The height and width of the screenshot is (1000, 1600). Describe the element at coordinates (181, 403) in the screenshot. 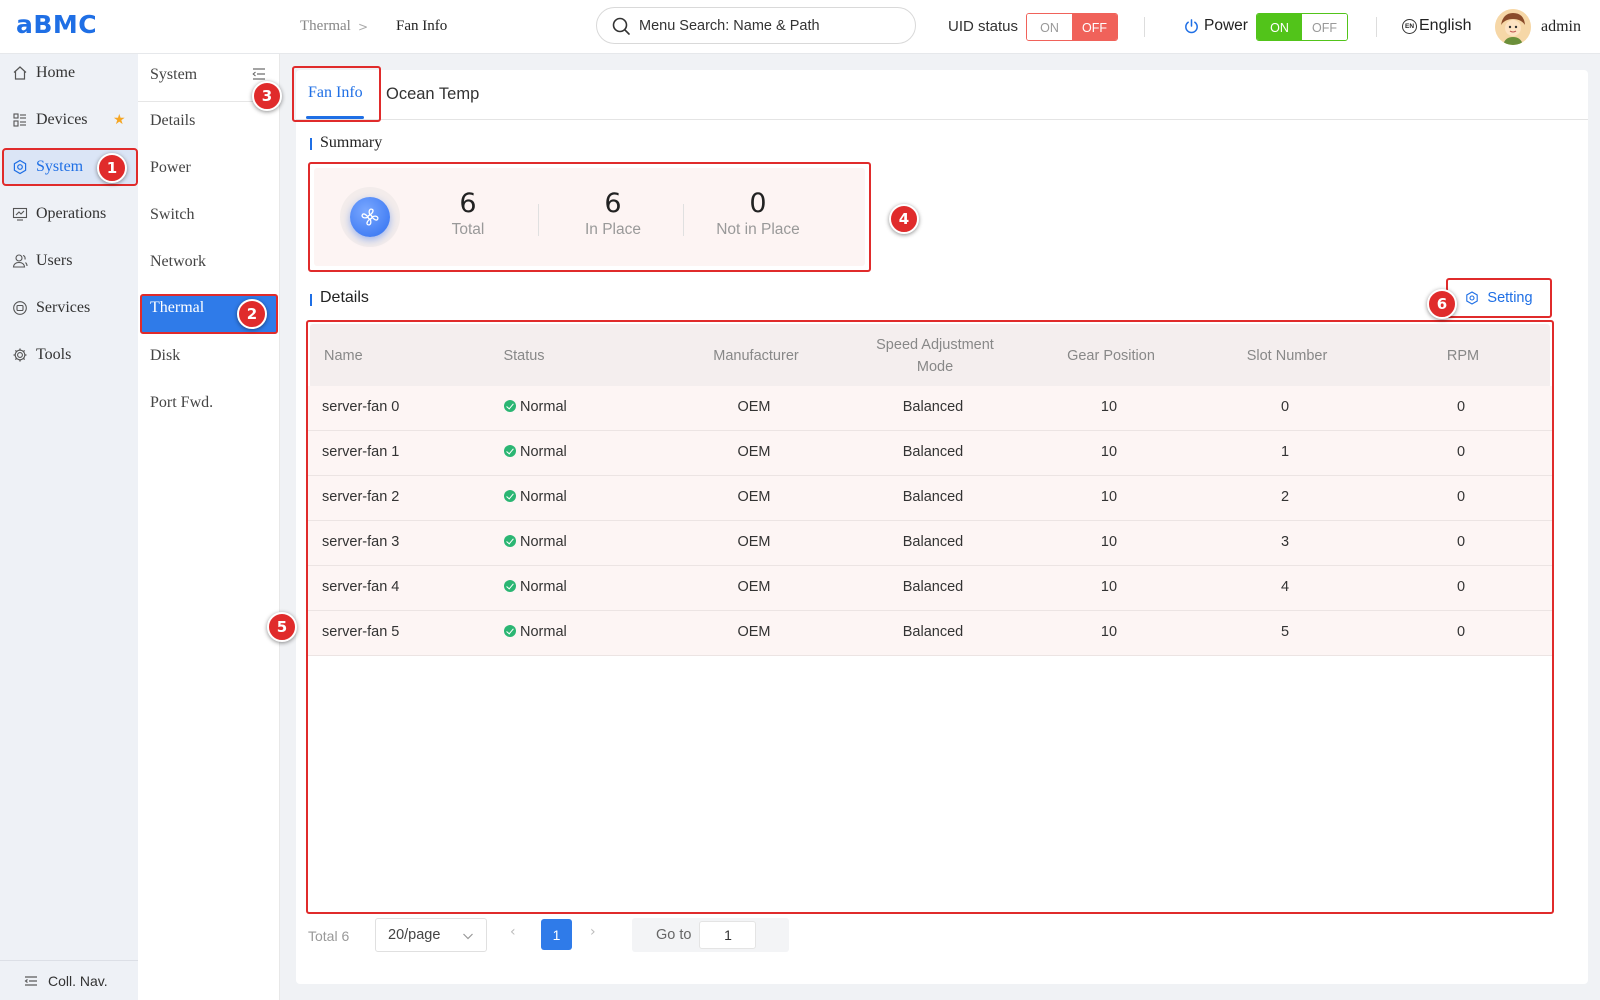

I see `subnav-item-port-fwd: Port Fwd.` at that location.